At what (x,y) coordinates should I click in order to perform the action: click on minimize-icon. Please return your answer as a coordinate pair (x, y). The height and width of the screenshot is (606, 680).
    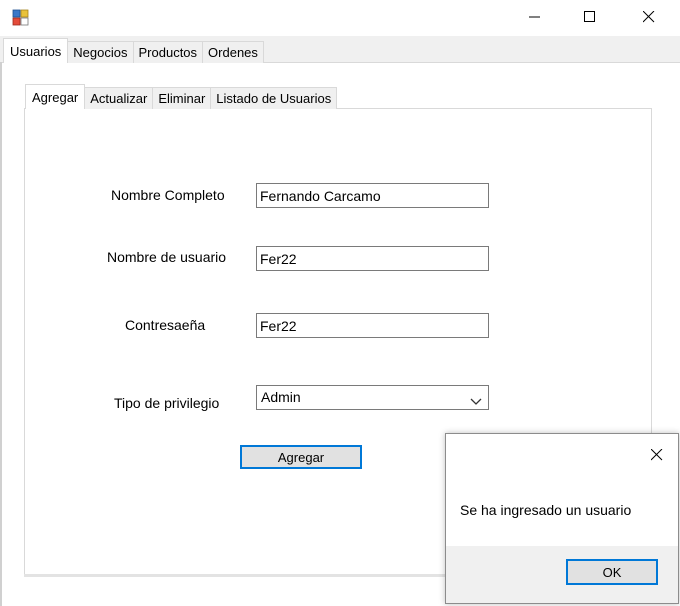
    Looking at the image, I should click on (535, 18).